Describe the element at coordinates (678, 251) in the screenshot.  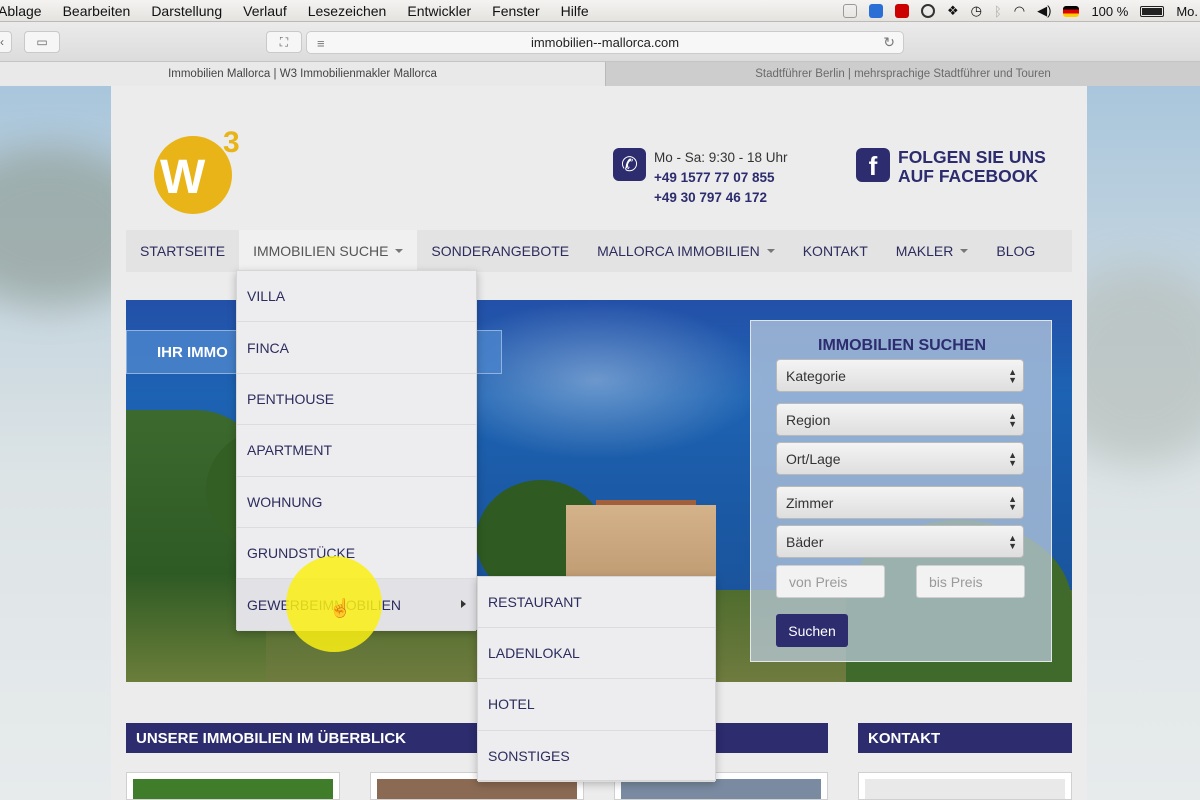
I see `nav-label: MALLORCA IMMOBILIEN` at that location.